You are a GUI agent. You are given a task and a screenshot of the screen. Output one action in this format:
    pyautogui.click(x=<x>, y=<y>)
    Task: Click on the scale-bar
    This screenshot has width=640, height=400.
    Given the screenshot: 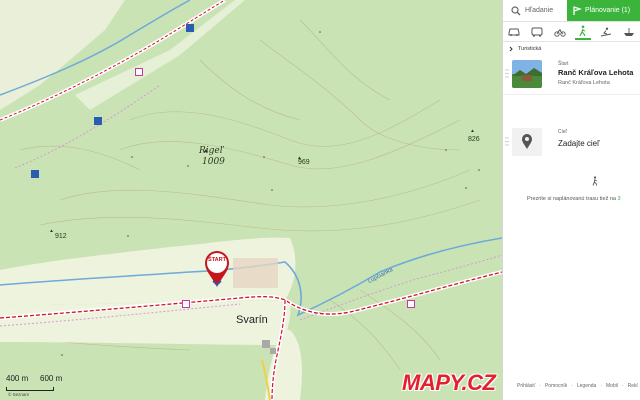 What is the action you would take?
    pyautogui.click(x=30, y=389)
    